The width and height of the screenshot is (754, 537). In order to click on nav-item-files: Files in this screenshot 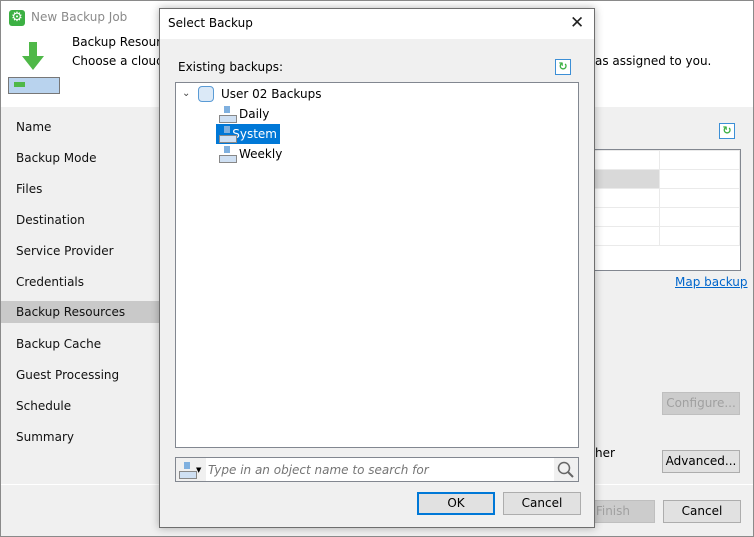, I will do `click(80, 189)`.